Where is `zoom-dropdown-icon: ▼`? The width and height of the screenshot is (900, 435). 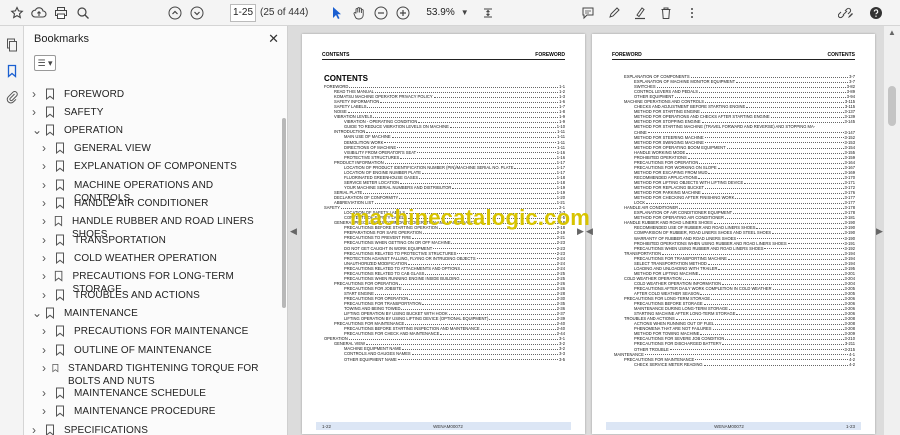 zoom-dropdown-icon: ▼ is located at coordinates (465, 12).